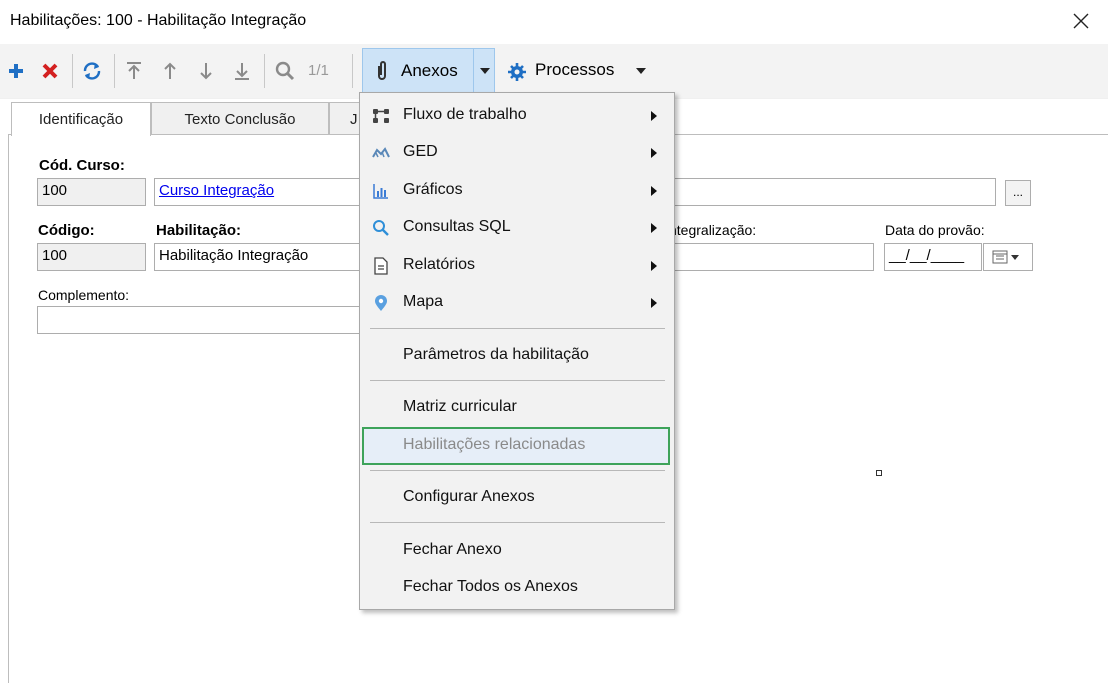 This screenshot has height=683, width=1108. I want to click on tab-texto-conclusao: Texto Conclusão, so click(240, 118).